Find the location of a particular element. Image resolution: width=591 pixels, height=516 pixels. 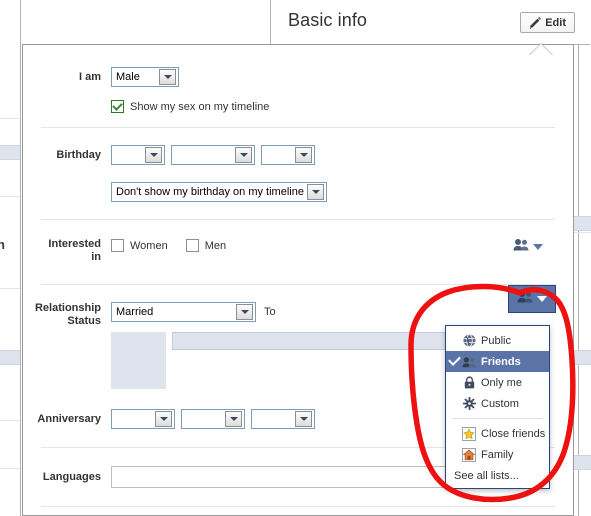

birthday-year-select is located at coordinates (288, 155).